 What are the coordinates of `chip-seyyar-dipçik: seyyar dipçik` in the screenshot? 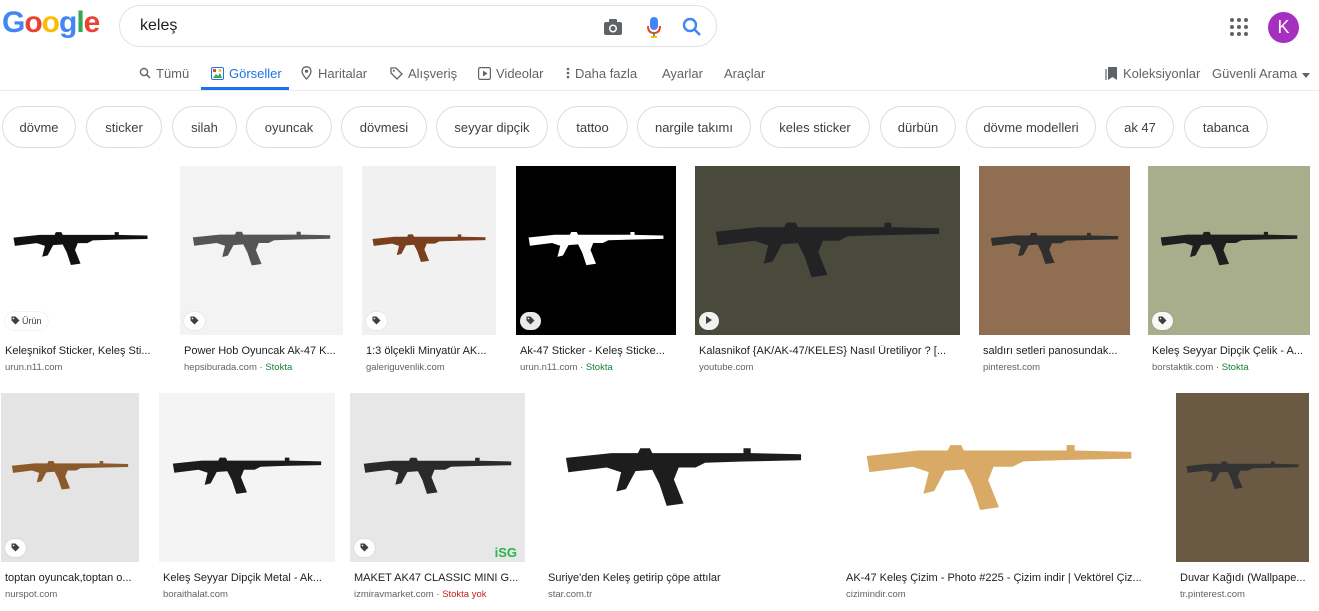 It's located at (492, 127).